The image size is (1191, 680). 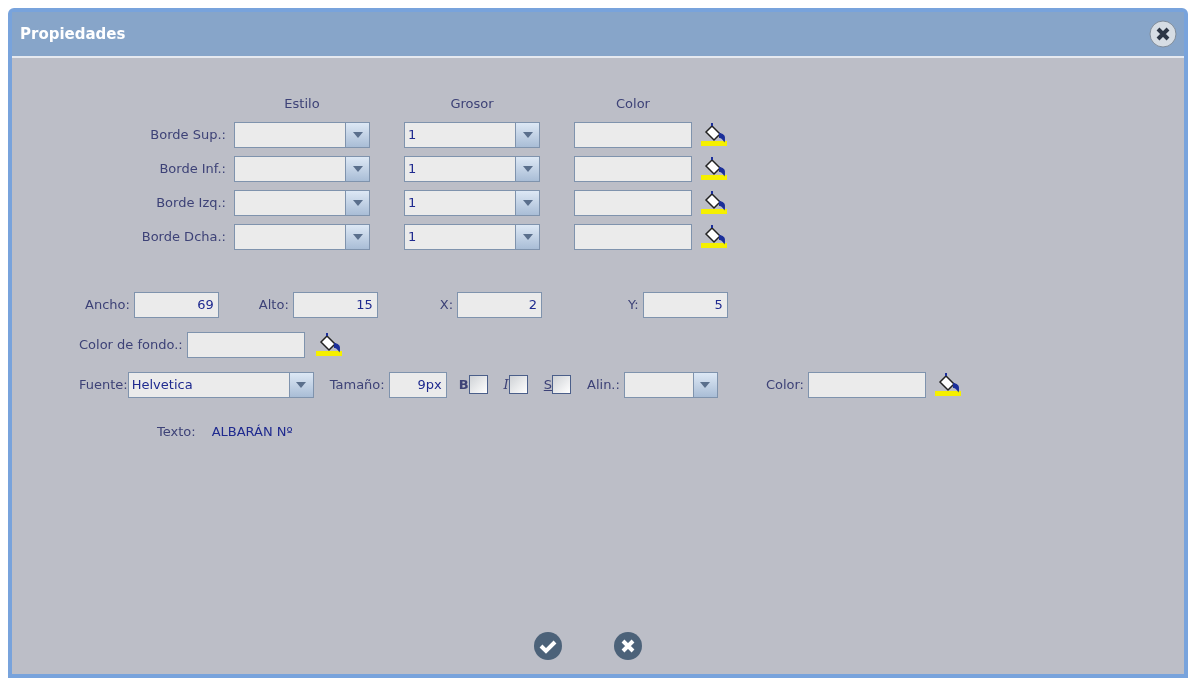 I want to click on align-dropdown, so click(x=670, y=384).